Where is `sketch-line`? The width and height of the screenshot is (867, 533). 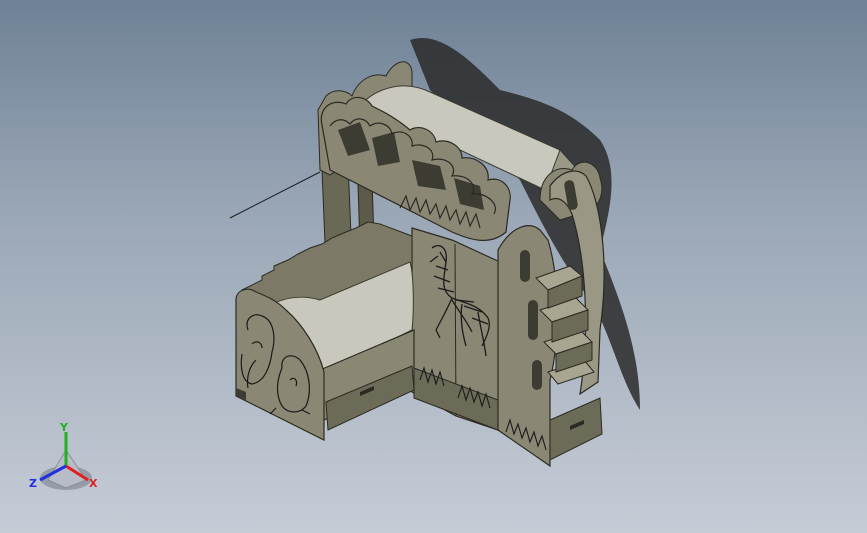 sketch-line is located at coordinates (275, 195).